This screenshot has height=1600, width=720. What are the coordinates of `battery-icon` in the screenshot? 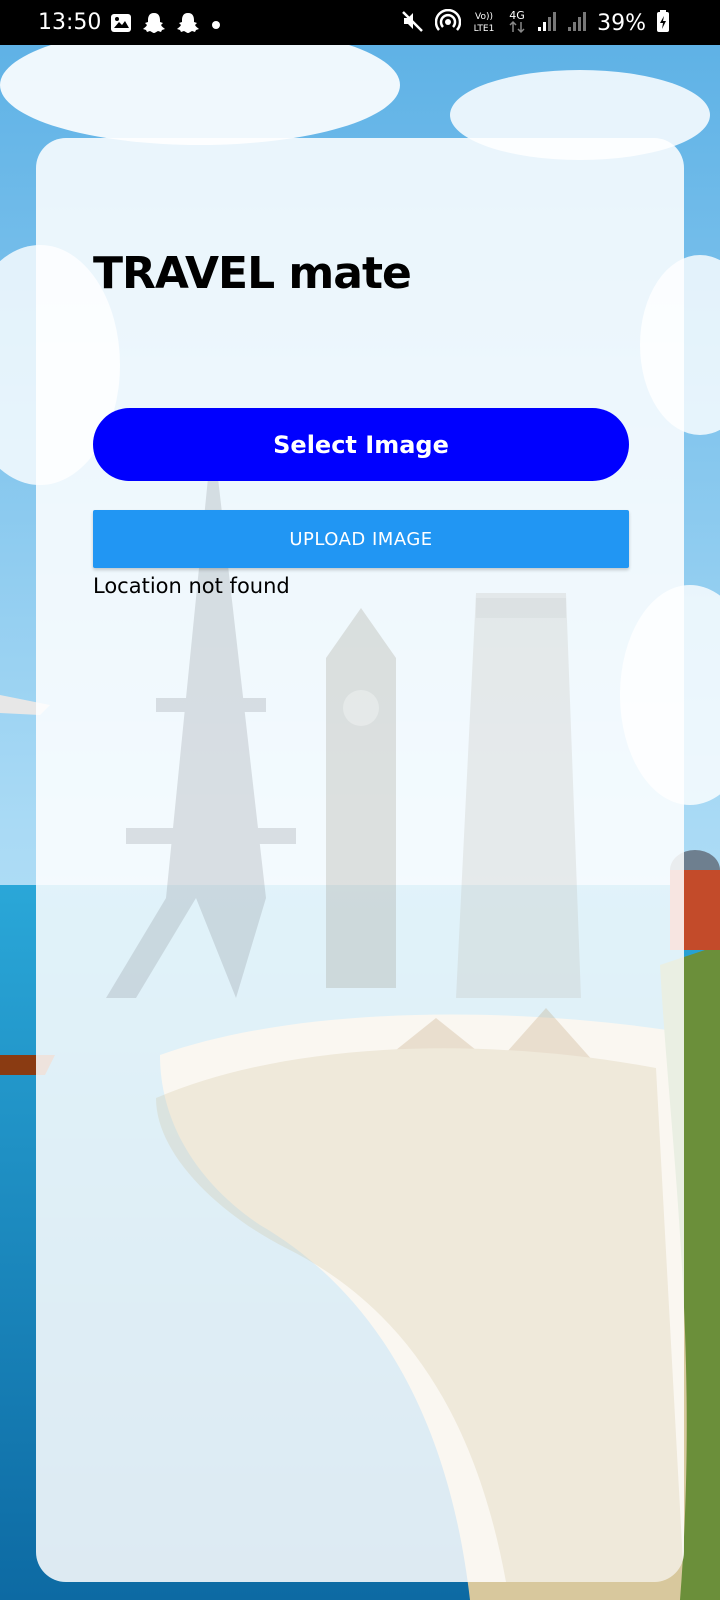 It's located at (663, 23).